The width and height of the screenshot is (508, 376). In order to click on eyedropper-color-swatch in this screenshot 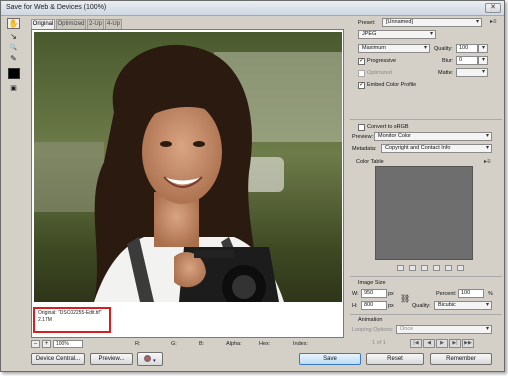, I will do `click(14, 73)`.